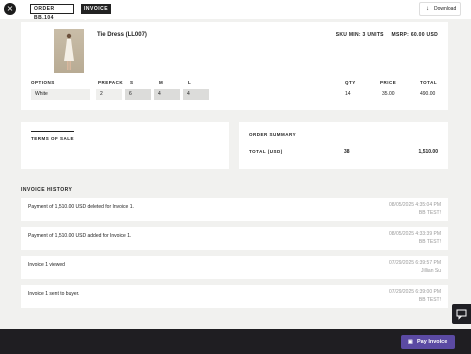 The height and width of the screenshot is (354, 471). What do you see at coordinates (138, 94) in the screenshot?
I see `size-s-field: 6` at bounding box center [138, 94].